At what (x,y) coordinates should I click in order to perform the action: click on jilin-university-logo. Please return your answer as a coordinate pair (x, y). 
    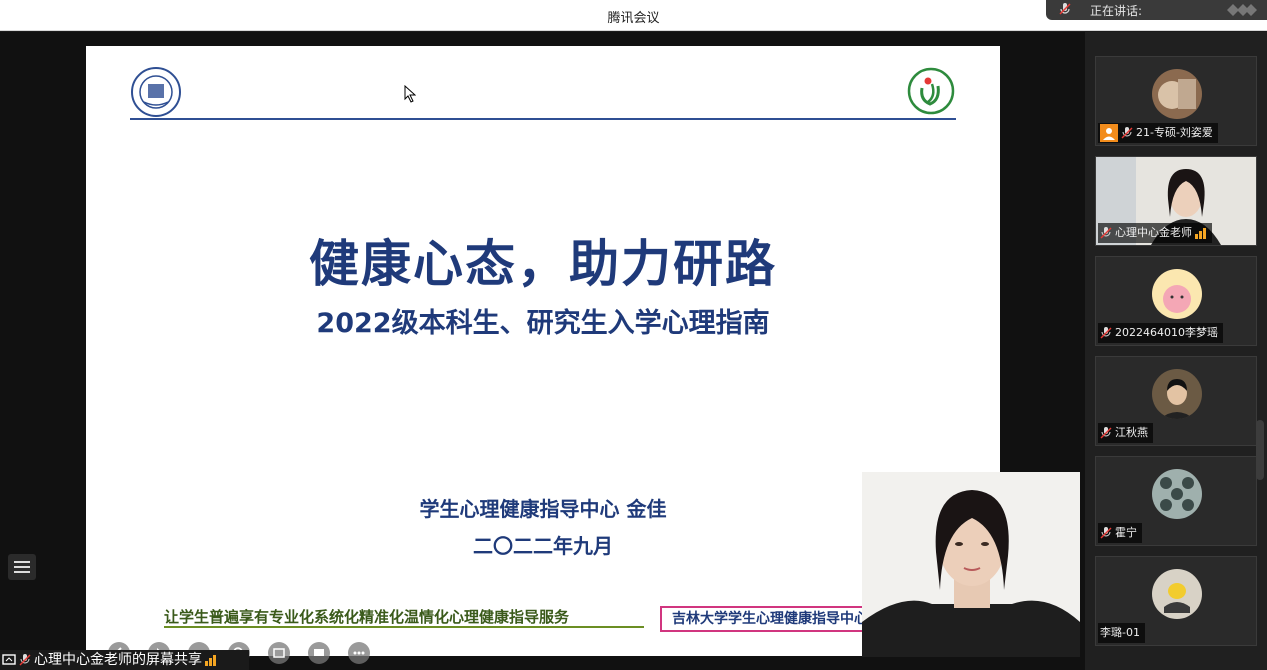
    Looking at the image, I should click on (156, 92).